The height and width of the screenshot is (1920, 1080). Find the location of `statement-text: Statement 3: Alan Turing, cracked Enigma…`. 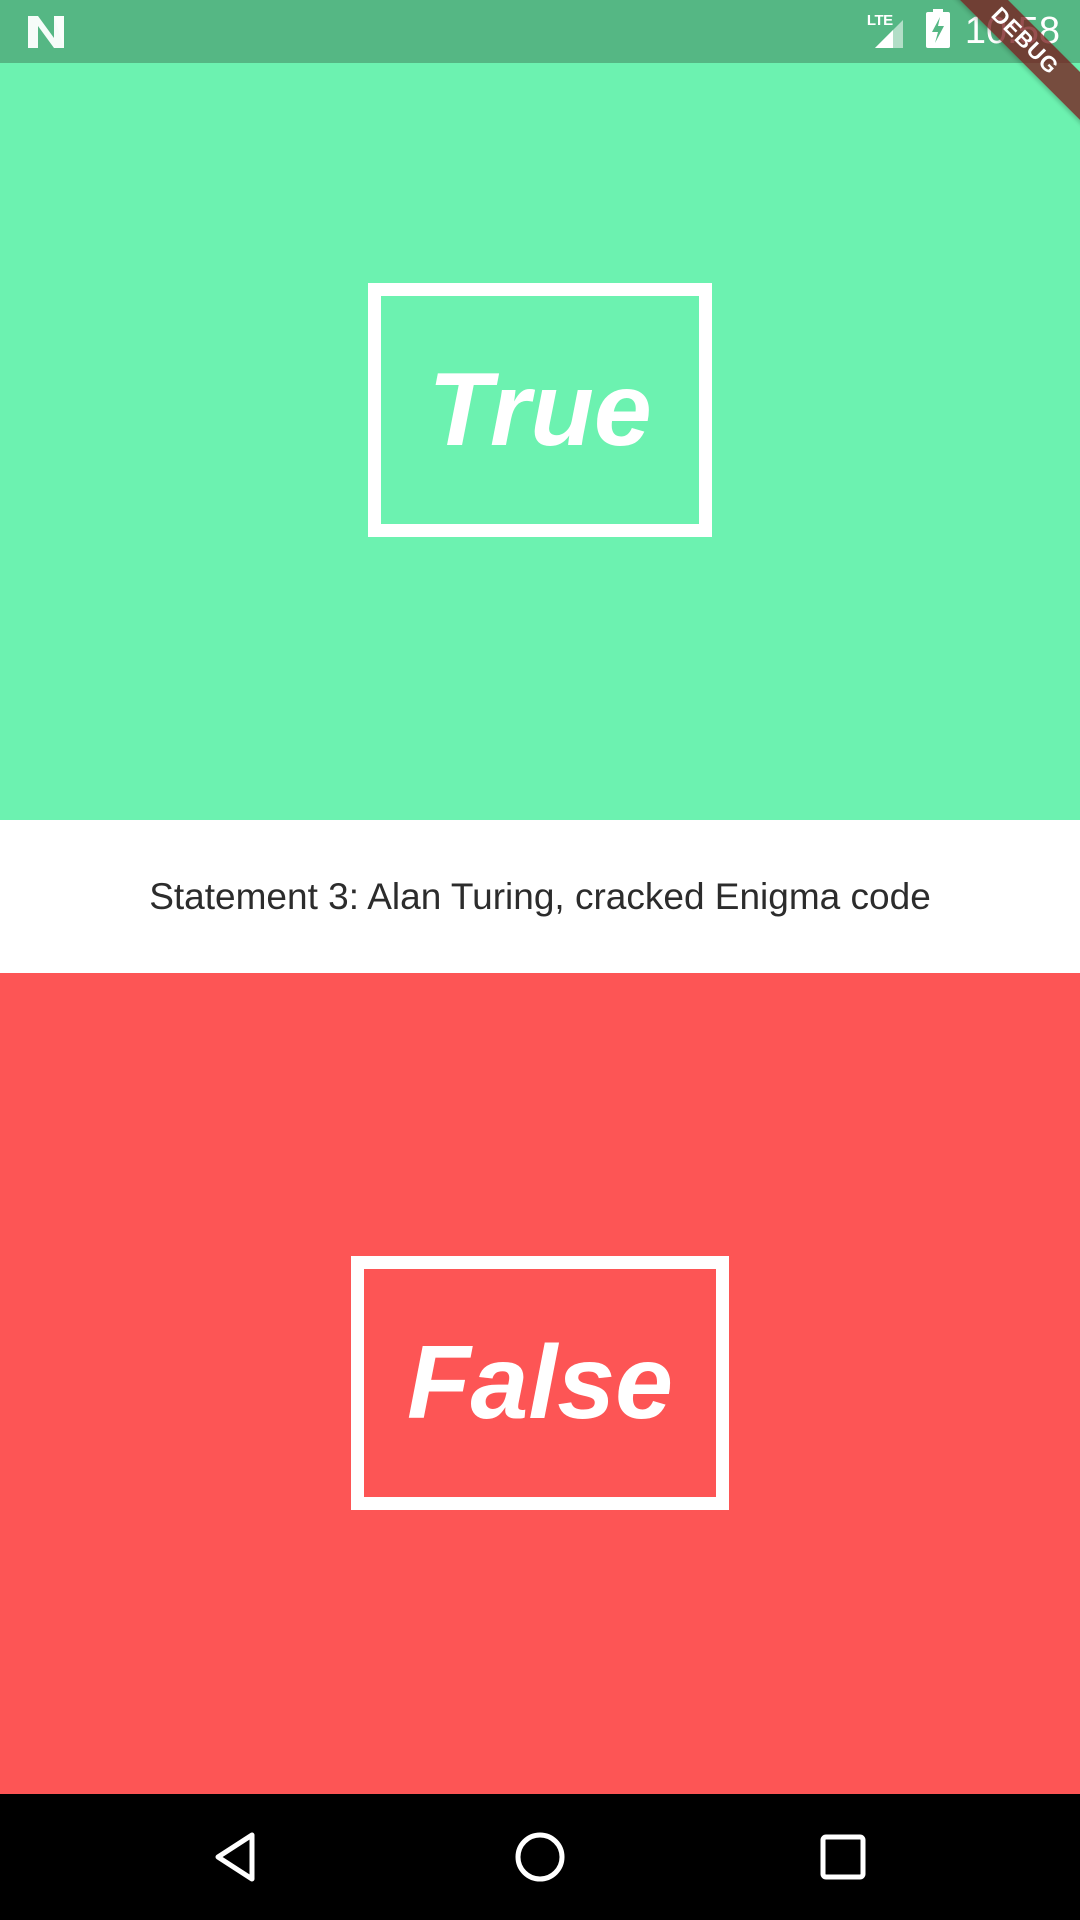

statement-text: Statement 3: Alan Turing, cracked Enigma… is located at coordinates (540, 896).